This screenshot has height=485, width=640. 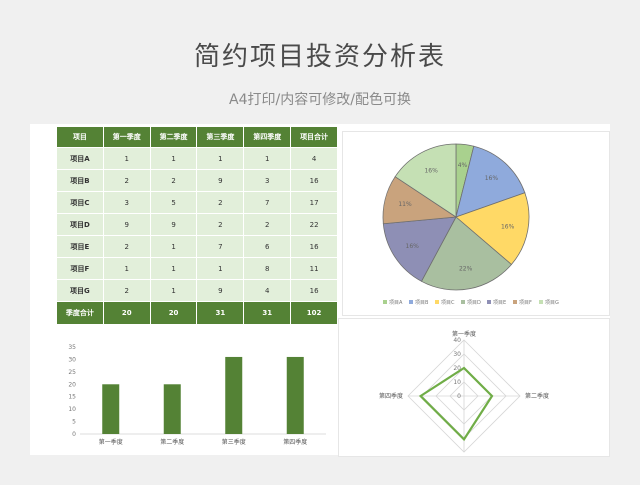 What do you see at coordinates (80, 268) in the screenshot?
I see `table-cell: 项目F` at bounding box center [80, 268].